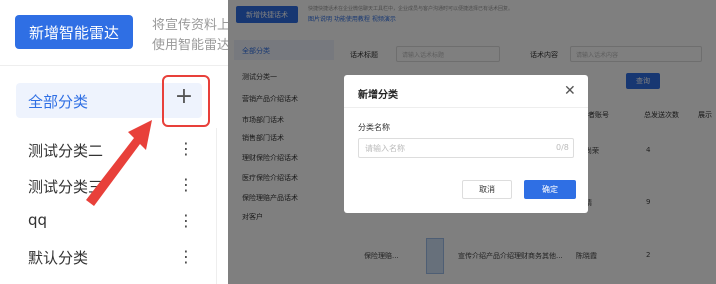  I want to click on new-smart-radar-button: 新增智能雷达, so click(74, 32).